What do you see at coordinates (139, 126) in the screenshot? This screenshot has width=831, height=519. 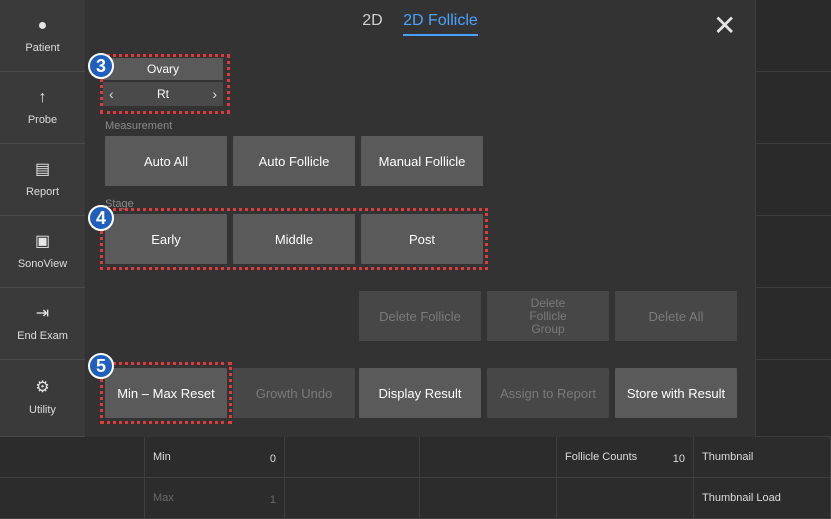 I see `measurement-label: Measurement` at bounding box center [139, 126].